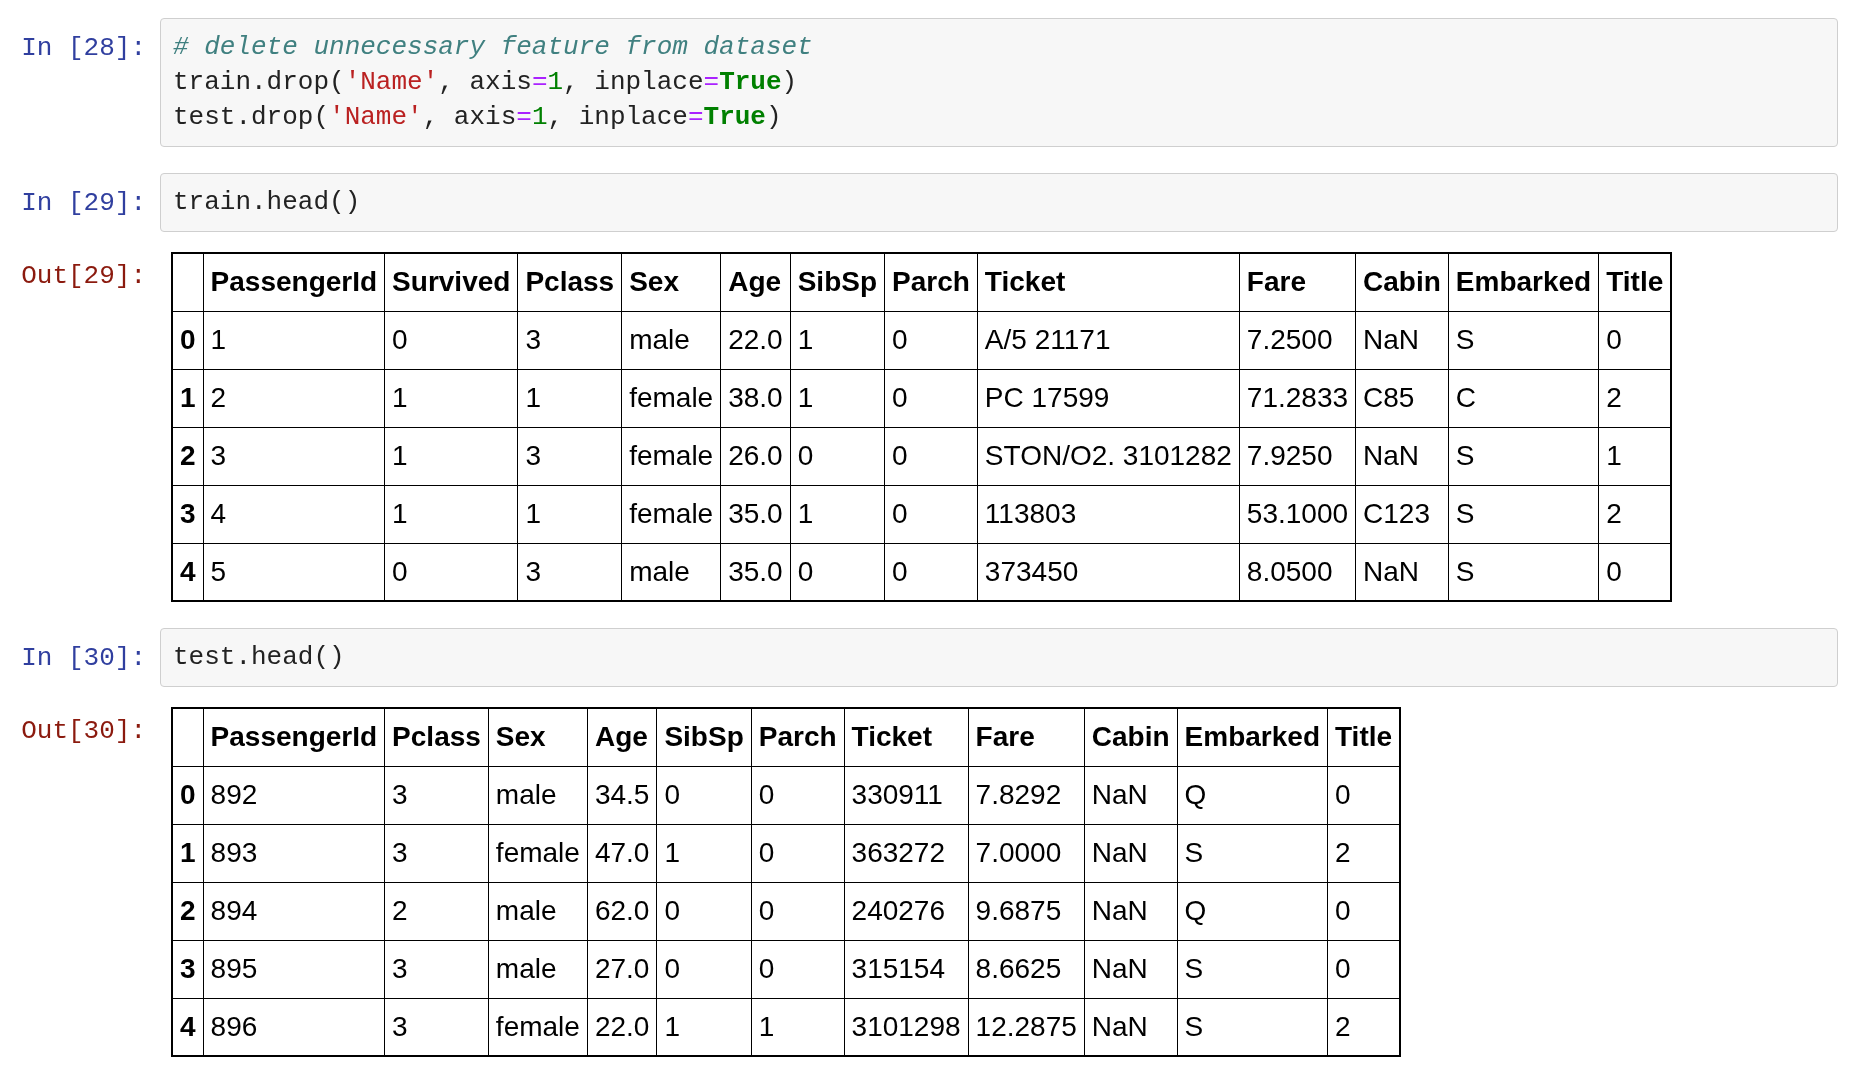 This screenshot has height=1076, width=1874. I want to click on table-cell: 7.8292, so click(1018, 794).